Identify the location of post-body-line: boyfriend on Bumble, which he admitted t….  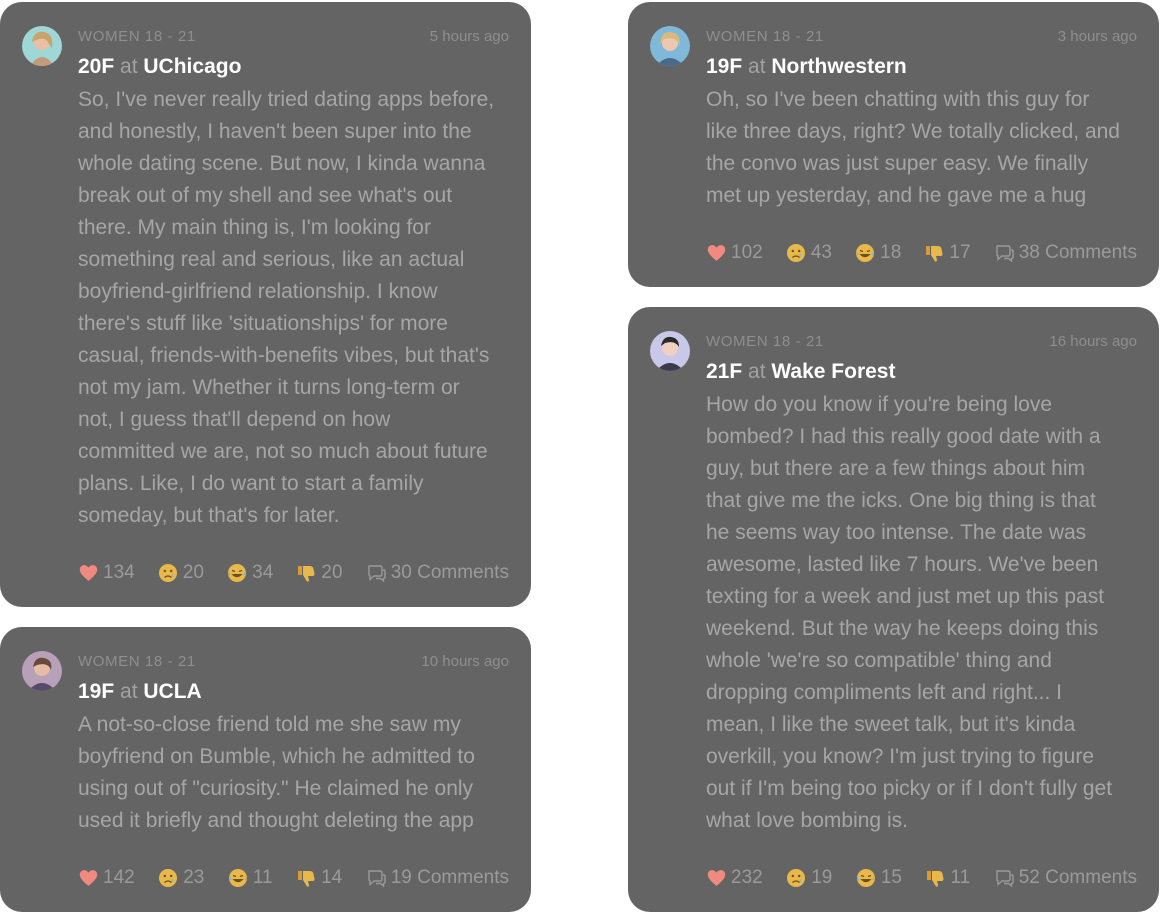
(276, 756).